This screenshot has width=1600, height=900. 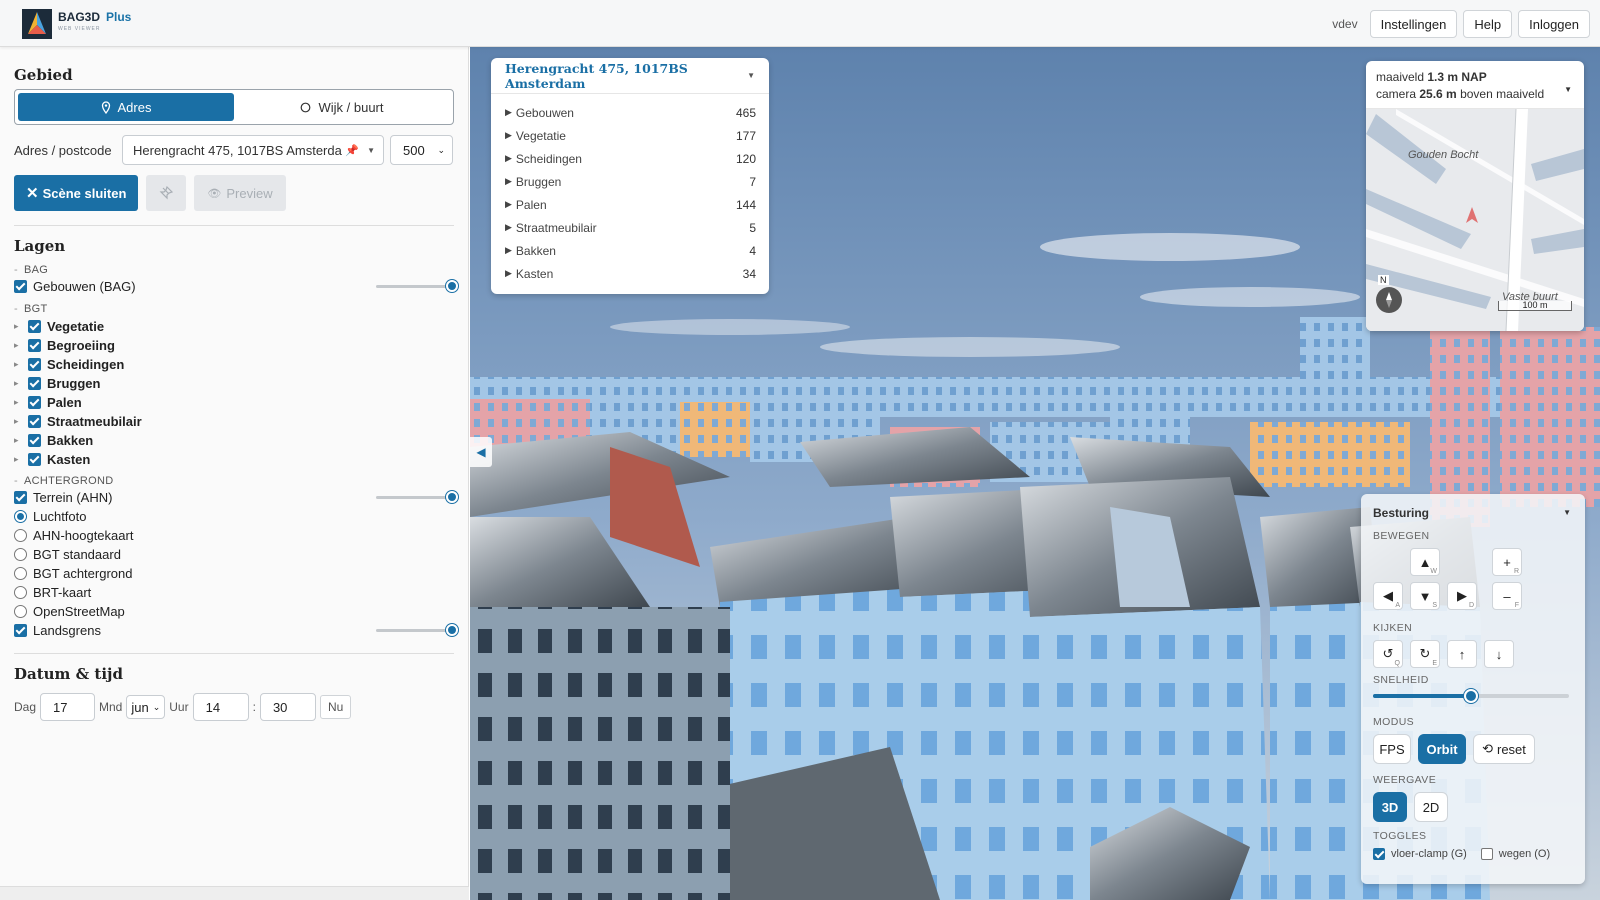 I want to click on view-3d-button: 3D, so click(x=1390, y=807).